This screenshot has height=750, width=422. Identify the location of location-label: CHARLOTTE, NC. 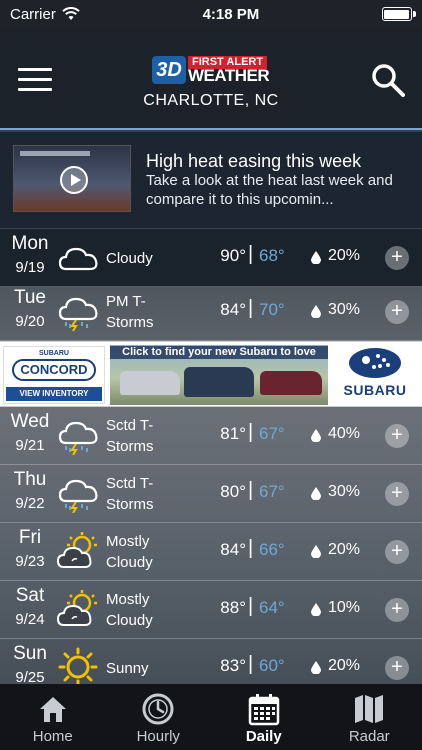
(211, 100).